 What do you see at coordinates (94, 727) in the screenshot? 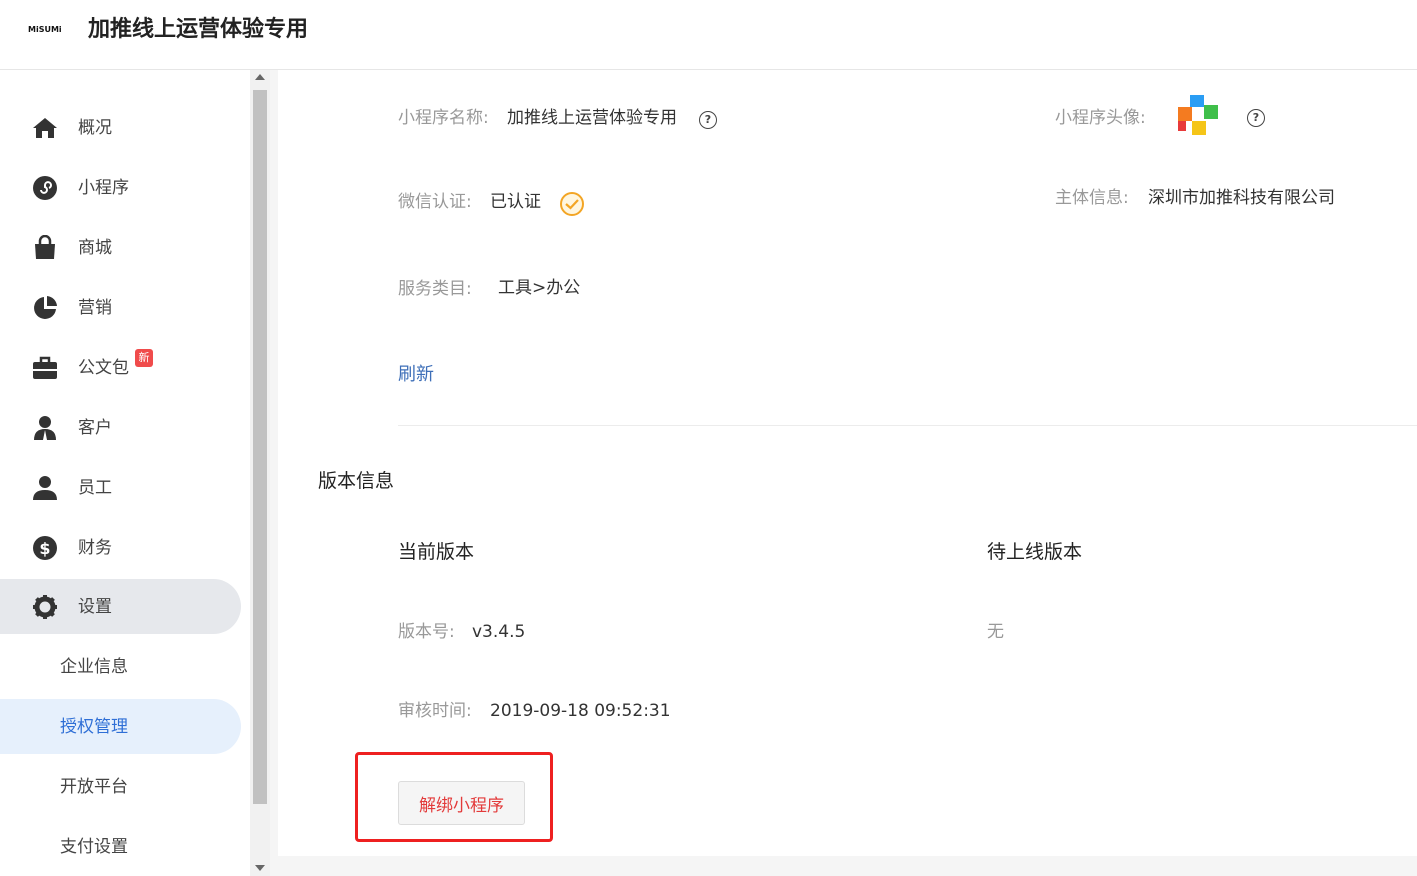
I see `sidebar-subitem-label: 授权管理` at bounding box center [94, 727].